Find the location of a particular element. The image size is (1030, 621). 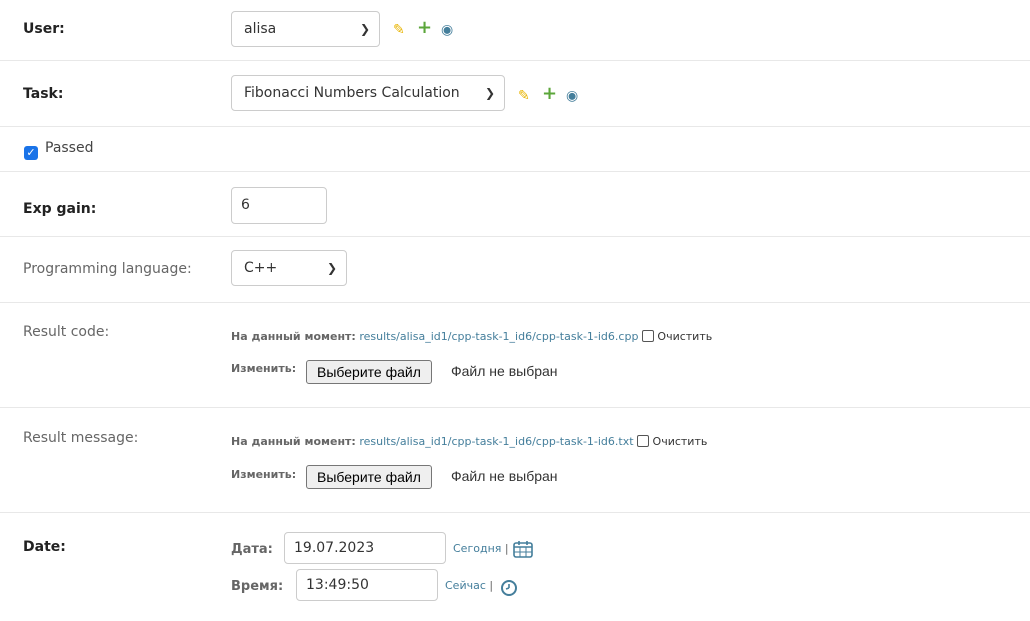

date-sub-label: Дата: is located at coordinates (252, 549).